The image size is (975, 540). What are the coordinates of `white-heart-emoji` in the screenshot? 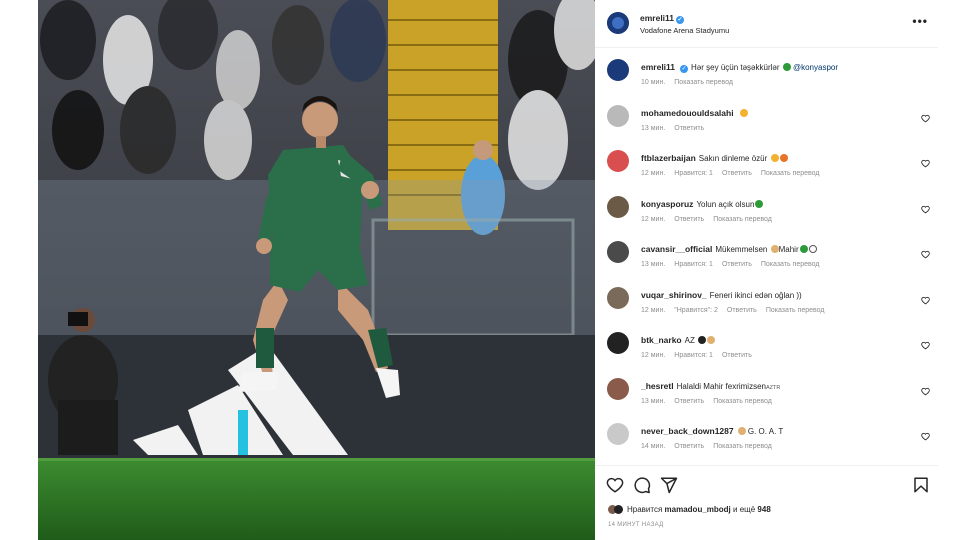 It's located at (812, 249).